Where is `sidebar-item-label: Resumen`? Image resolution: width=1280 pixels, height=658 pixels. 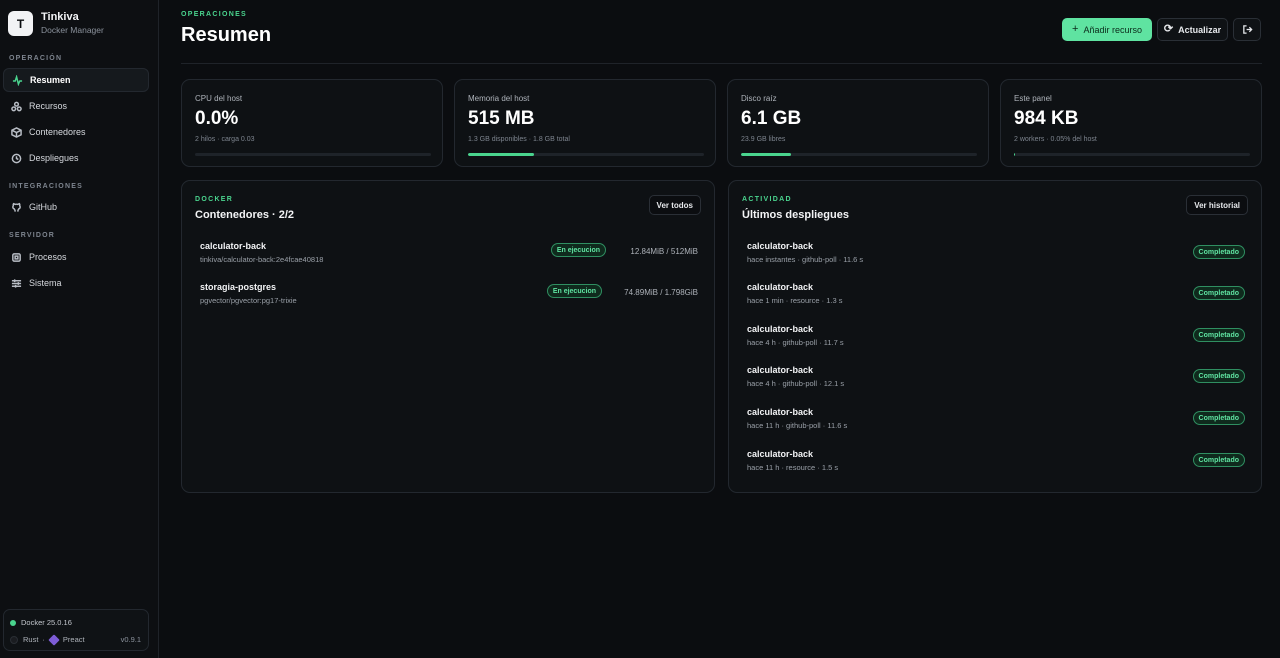
sidebar-item-label: Resumen is located at coordinates (50, 80).